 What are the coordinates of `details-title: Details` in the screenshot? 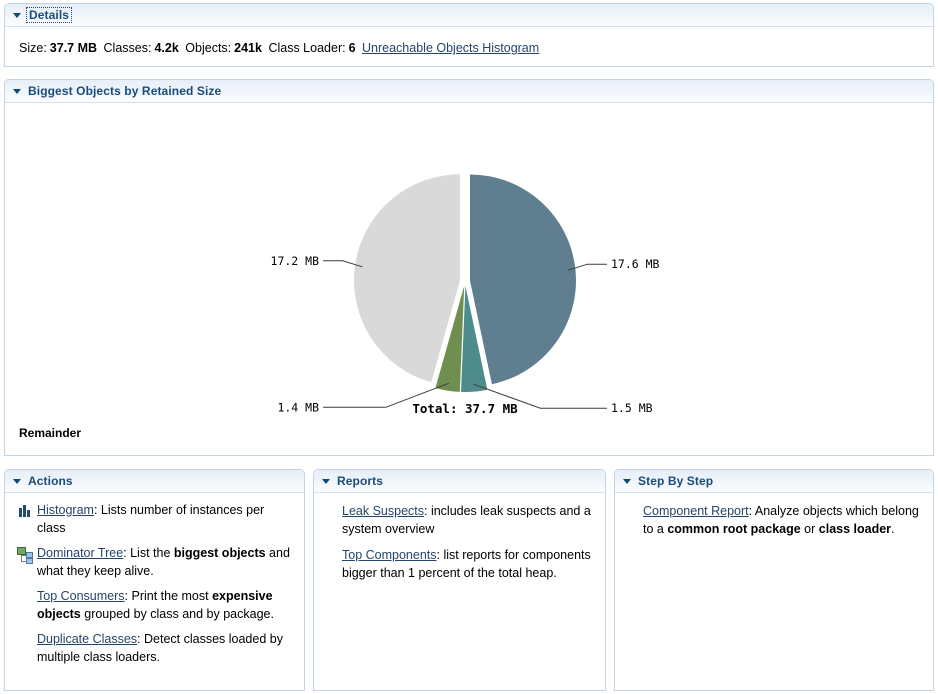 It's located at (49, 15).